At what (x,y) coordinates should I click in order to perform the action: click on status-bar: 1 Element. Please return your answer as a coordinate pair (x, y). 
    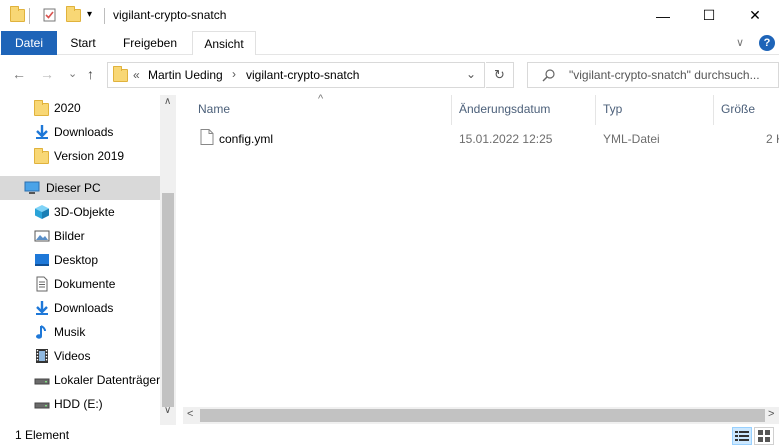
    Looking at the image, I should click on (389, 435).